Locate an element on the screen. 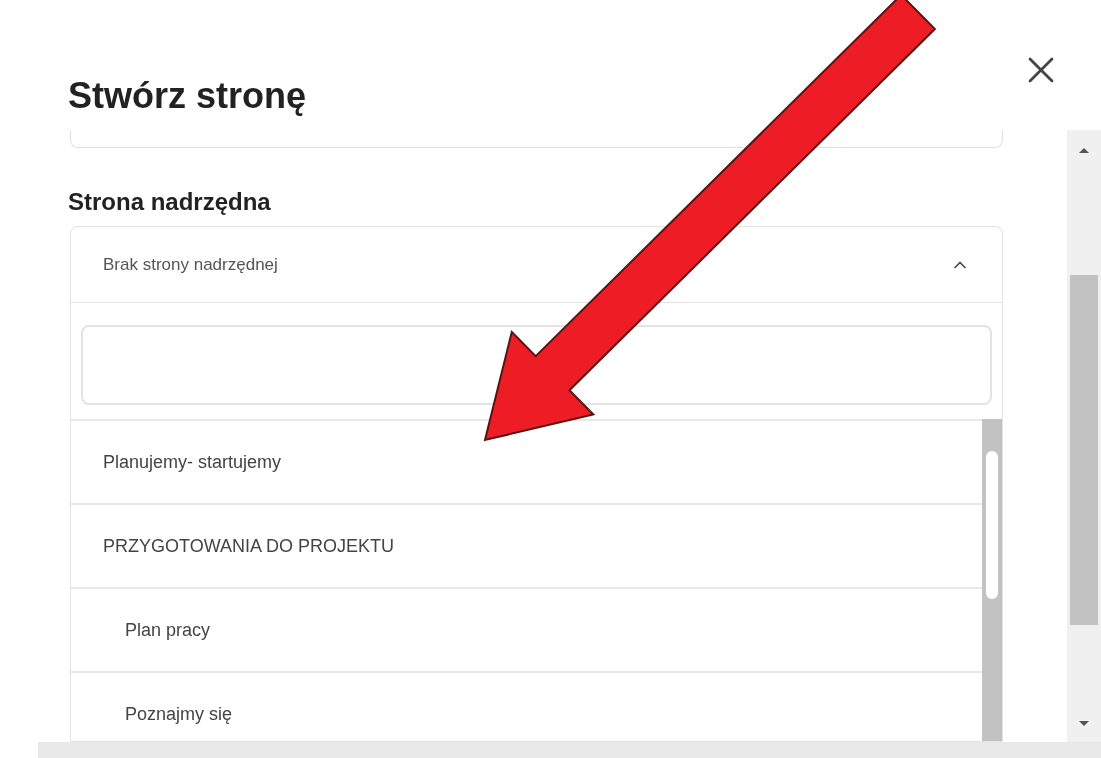 The height and width of the screenshot is (758, 1101). horizontal-scrollbar is located at coordinates (569, 750).